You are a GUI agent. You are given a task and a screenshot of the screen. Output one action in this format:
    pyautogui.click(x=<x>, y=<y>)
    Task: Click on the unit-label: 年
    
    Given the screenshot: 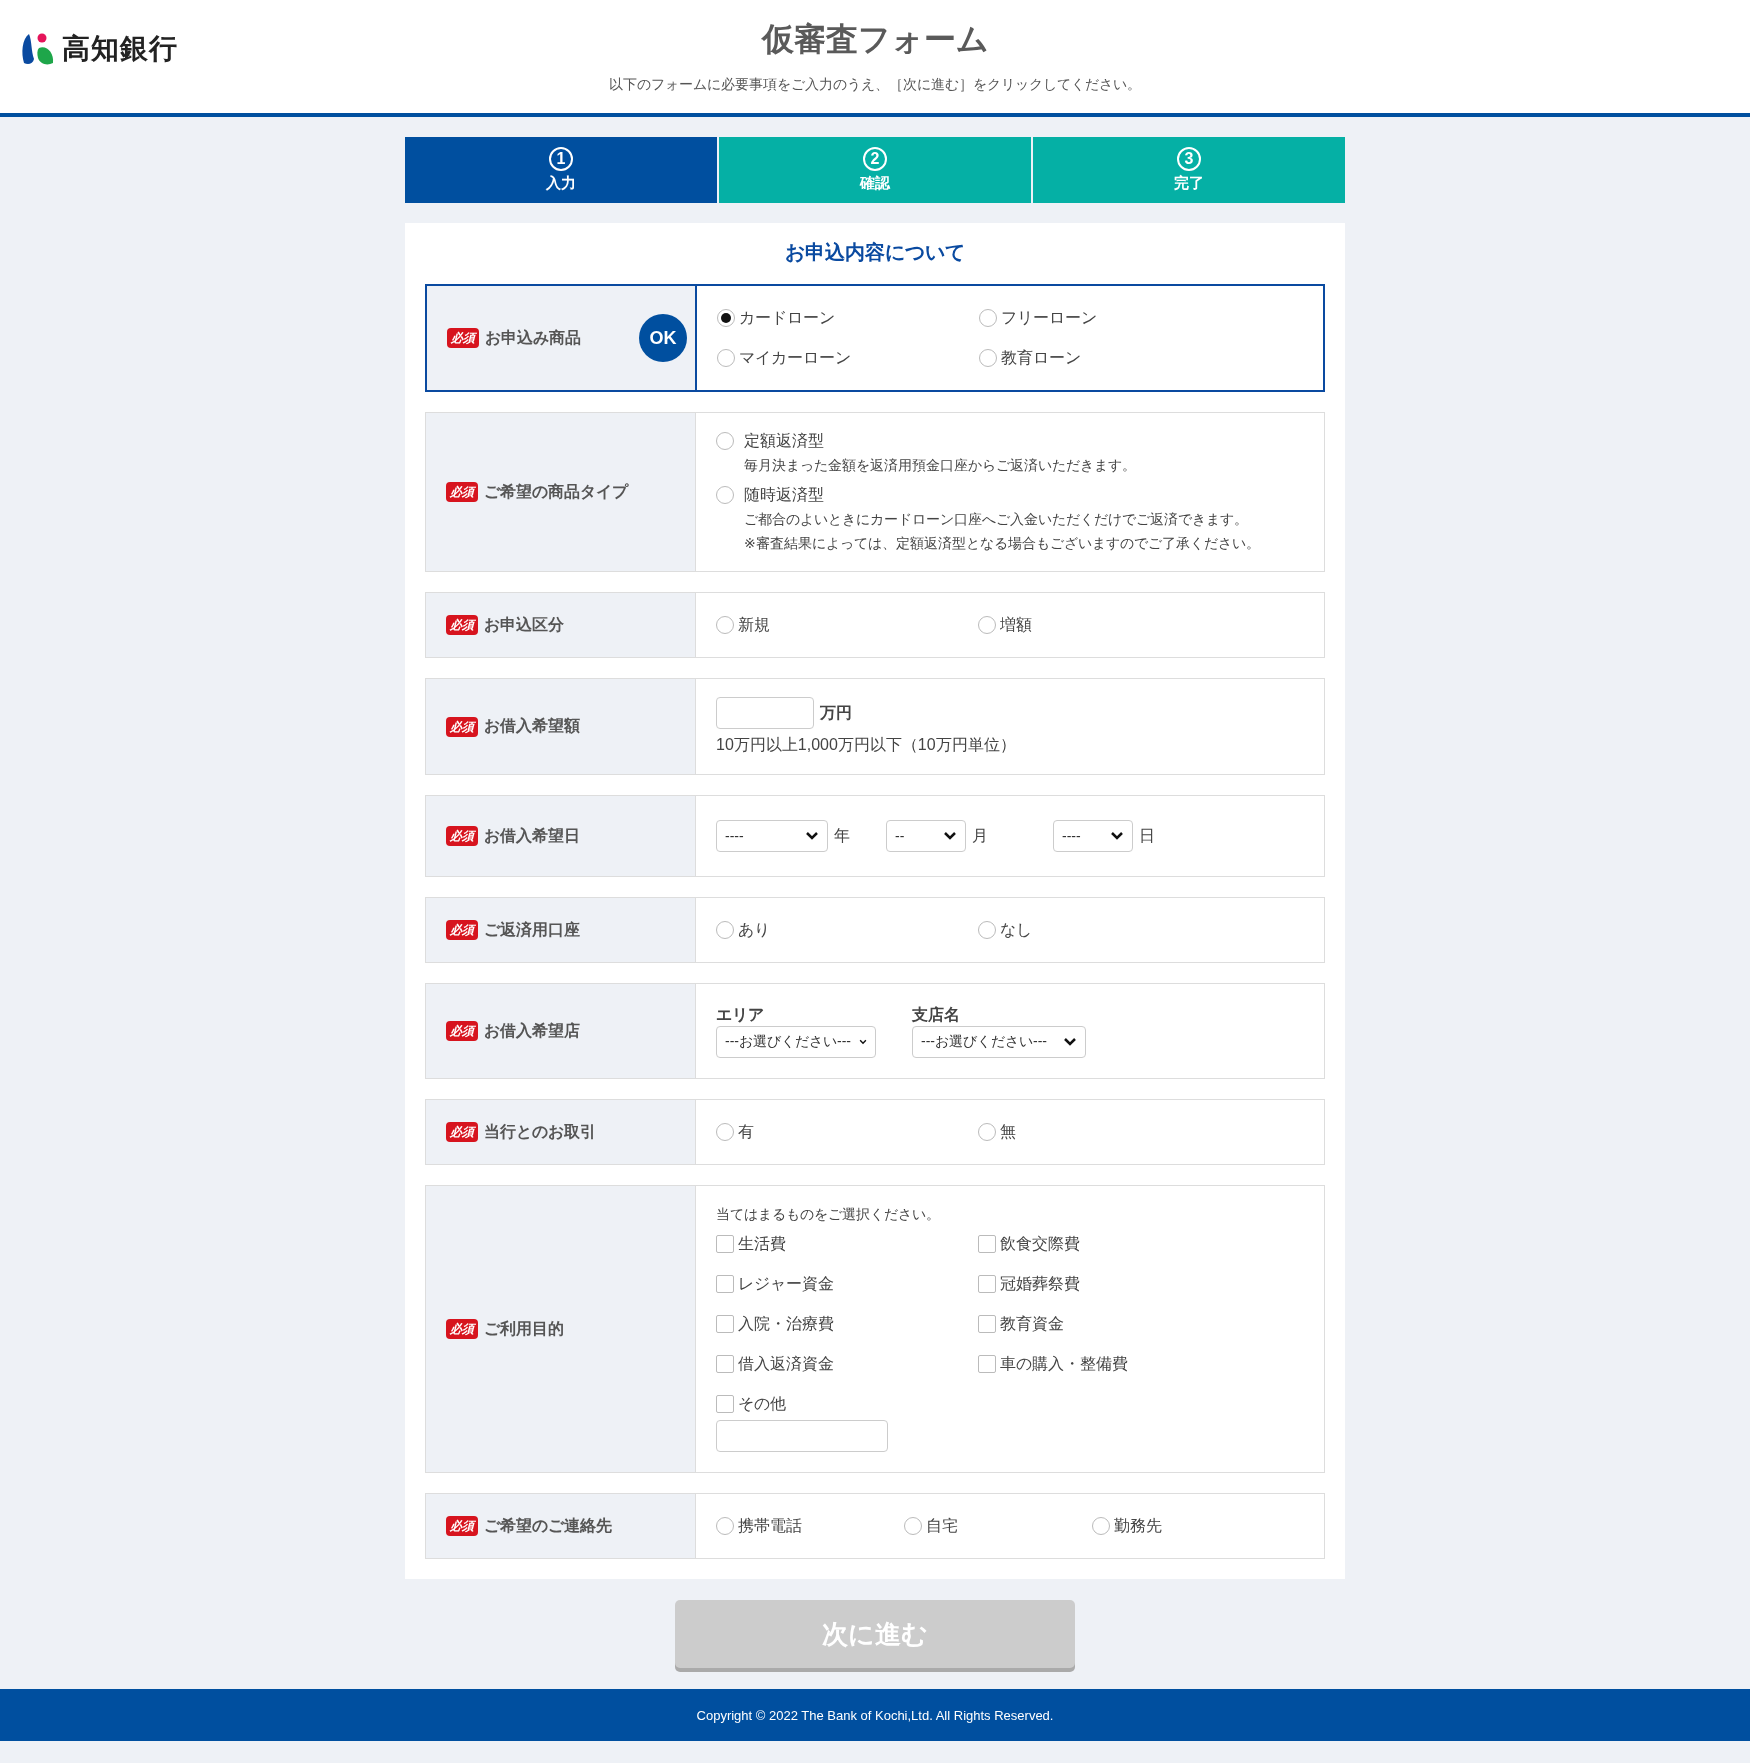 What is the action you would take?
    pyautogui.click(x=842, y=835)
    